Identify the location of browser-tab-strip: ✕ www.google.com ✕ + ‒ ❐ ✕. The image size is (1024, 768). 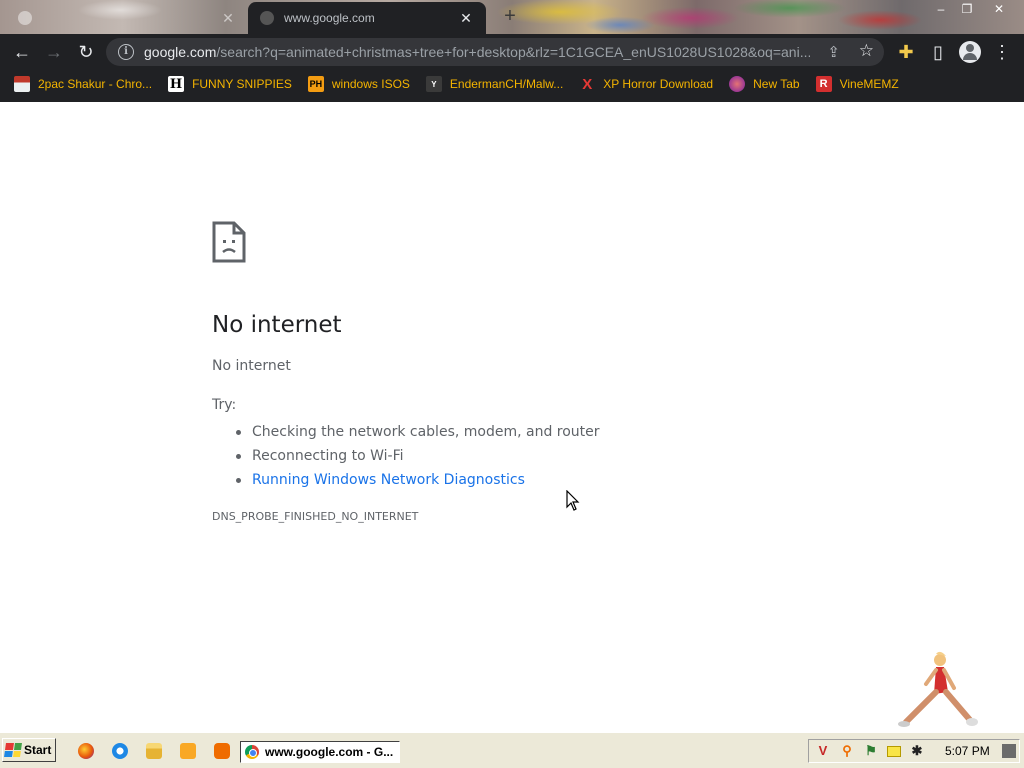
(512, 17).